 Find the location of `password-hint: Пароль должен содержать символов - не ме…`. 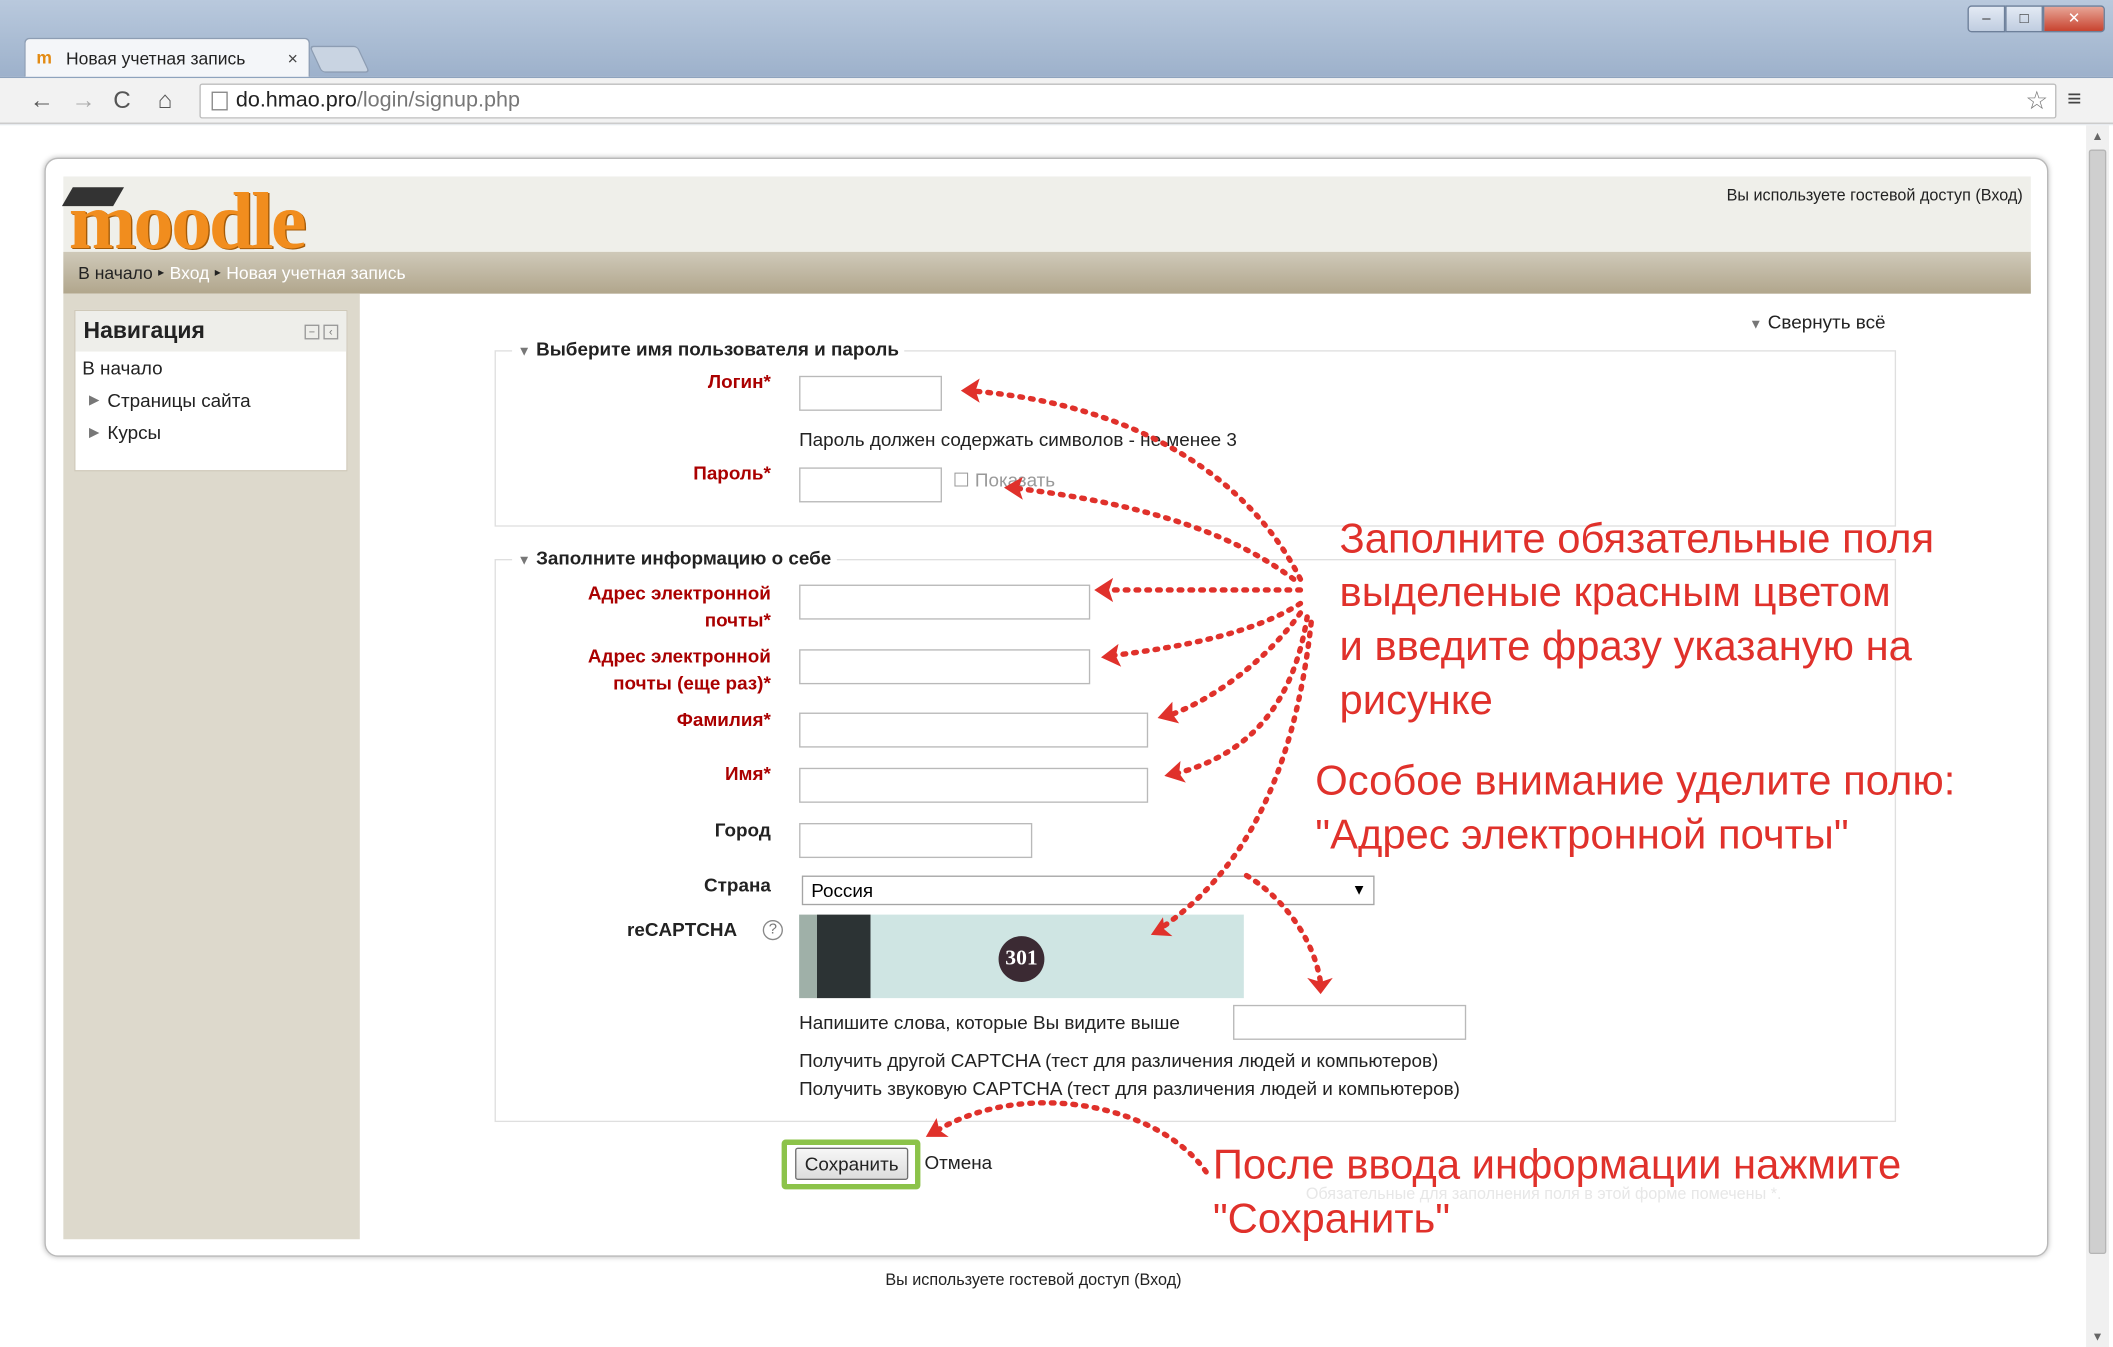

password-hint: Пароль должен содержать символов - не ме… is located at coordinates (1018, 439).